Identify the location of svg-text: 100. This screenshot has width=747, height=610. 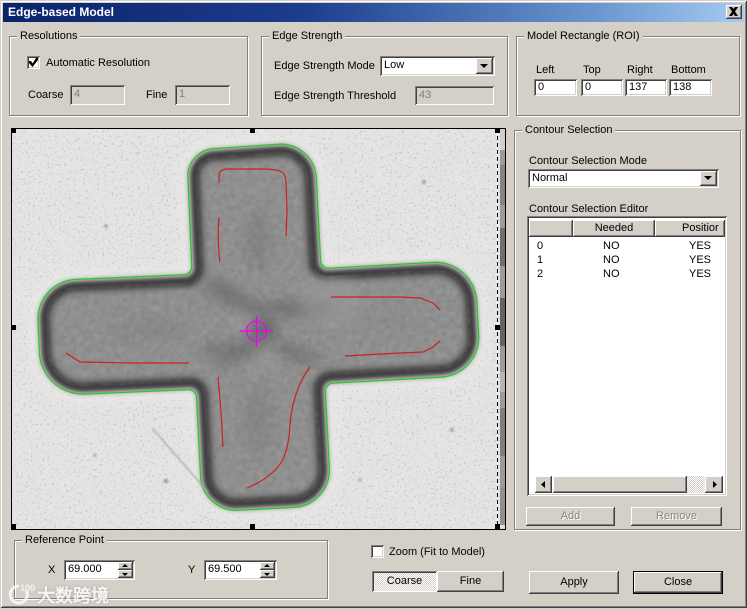
(27, 588).